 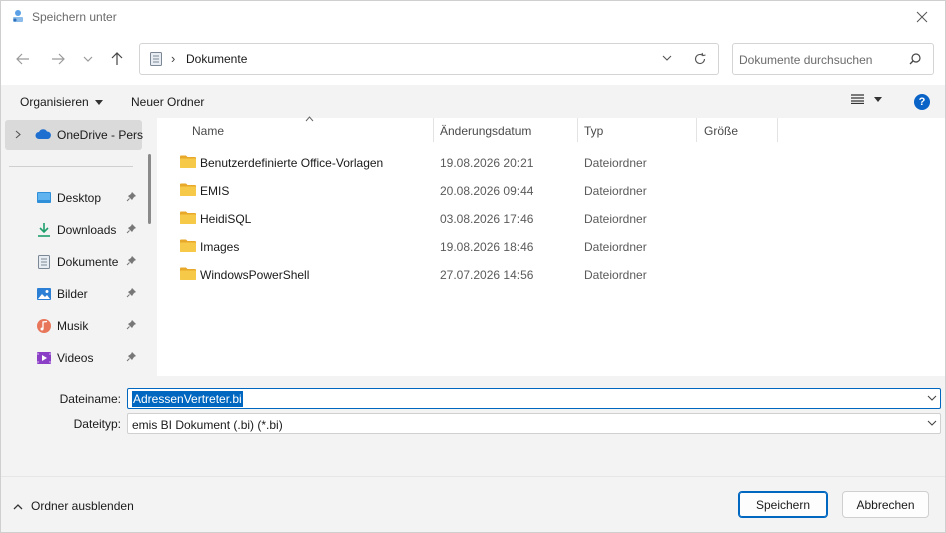 What do you see at coordinates (885, 504) in the screenshot?
I see `cancel-button: Abbrechen` at bounding box center [885, 504].